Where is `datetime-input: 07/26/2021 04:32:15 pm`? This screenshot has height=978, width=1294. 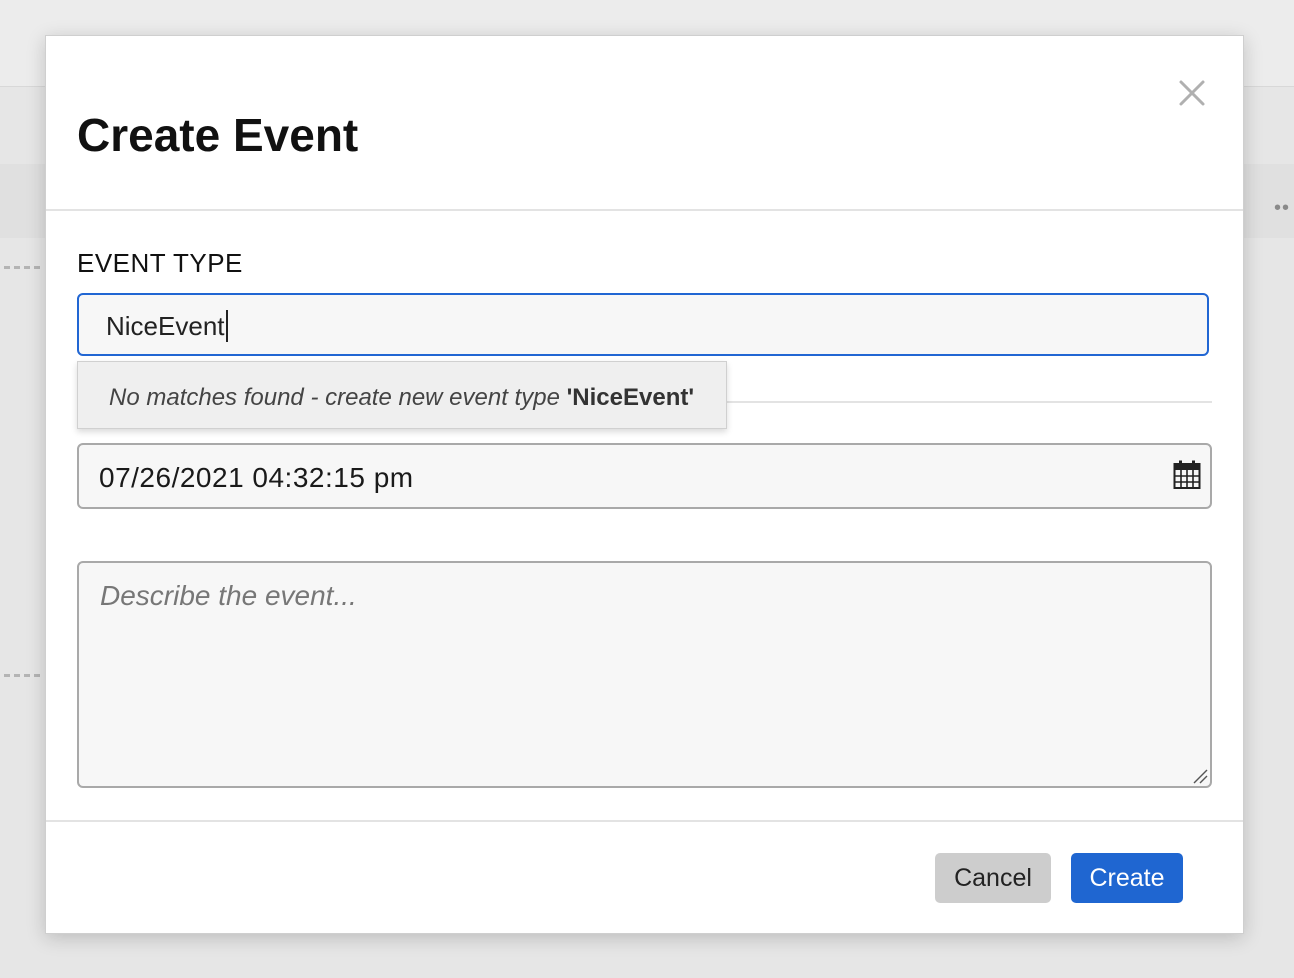 datetime-input: 07/26/2021 04:32:15 pm is located at coordinates (644, 476).